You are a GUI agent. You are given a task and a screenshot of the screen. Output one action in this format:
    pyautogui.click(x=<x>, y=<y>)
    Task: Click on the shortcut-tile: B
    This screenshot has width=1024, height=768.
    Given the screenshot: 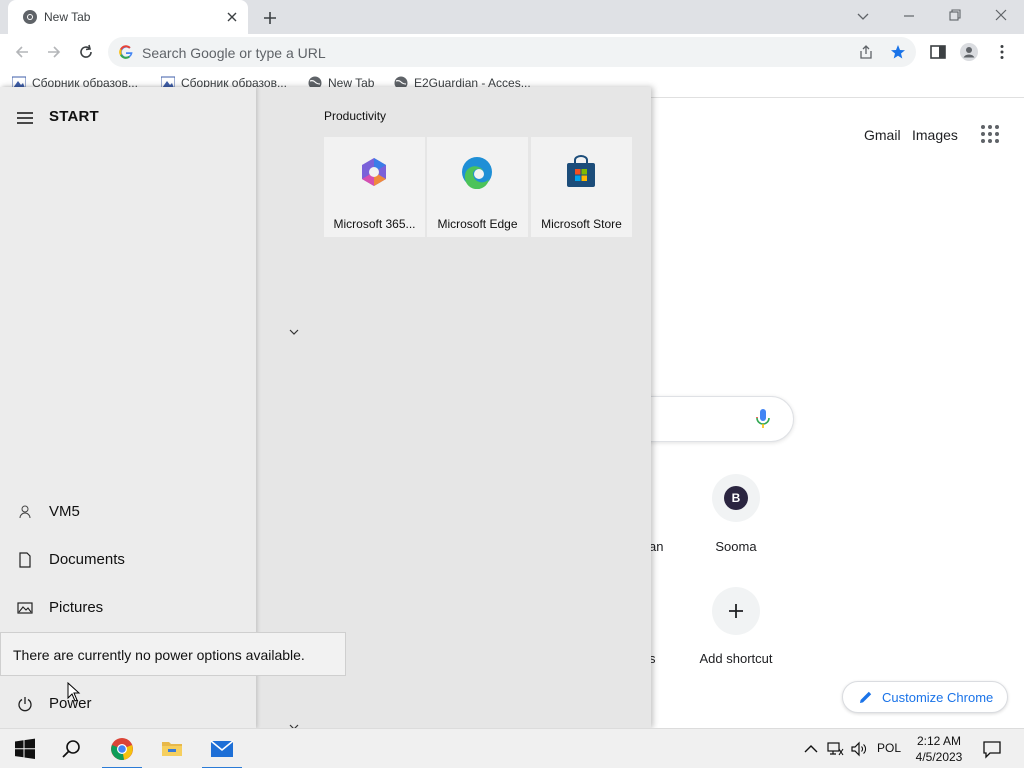 What is the action you would take?
    pyautogui.click(x=736, y=498)
    